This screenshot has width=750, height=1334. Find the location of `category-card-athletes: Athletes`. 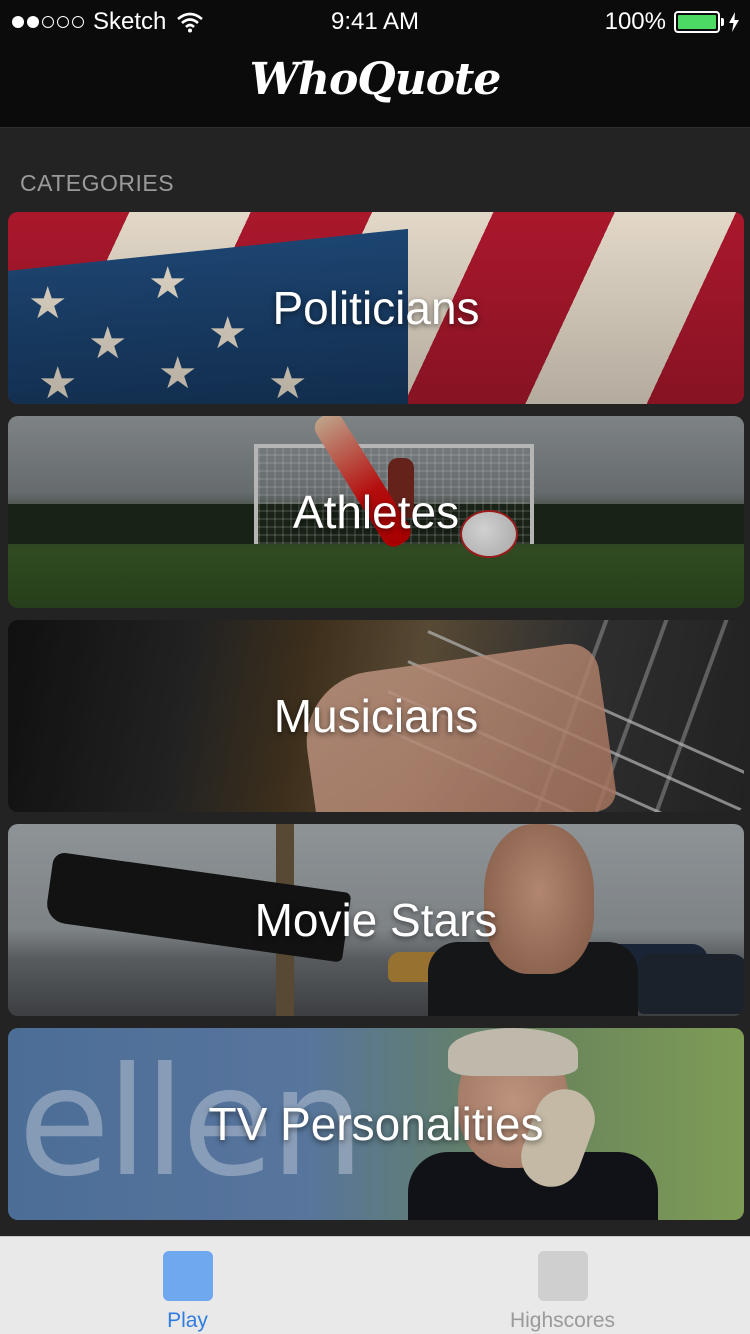

category-card-athletes: Athletes is located at coordinates (376, 512).